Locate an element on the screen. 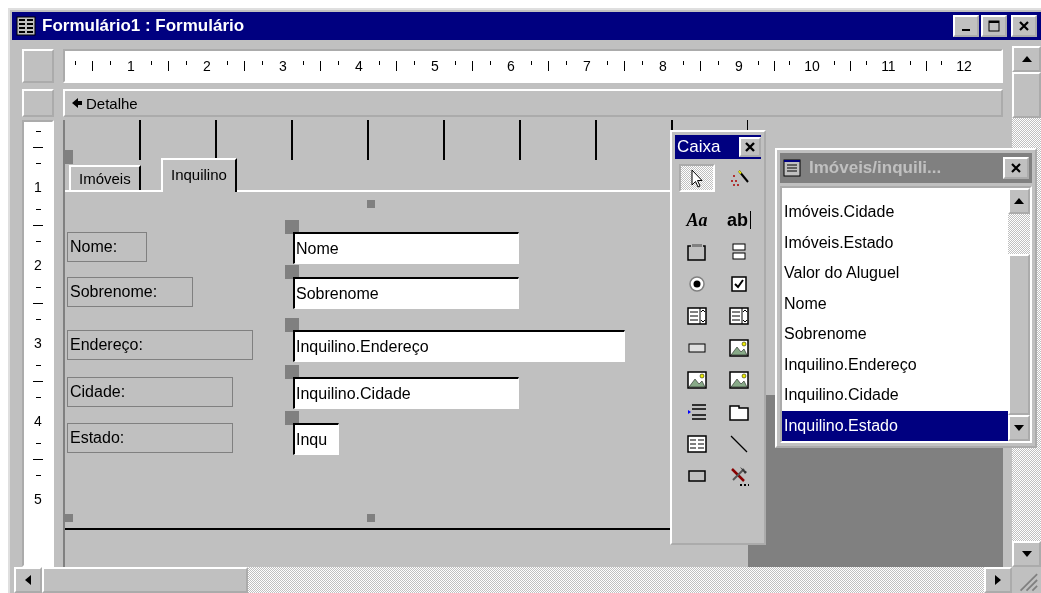 Image resolution: width=1041 pixels, height=593 pixels. toolbox-title: Caixa is located at coordinates (699, 147).